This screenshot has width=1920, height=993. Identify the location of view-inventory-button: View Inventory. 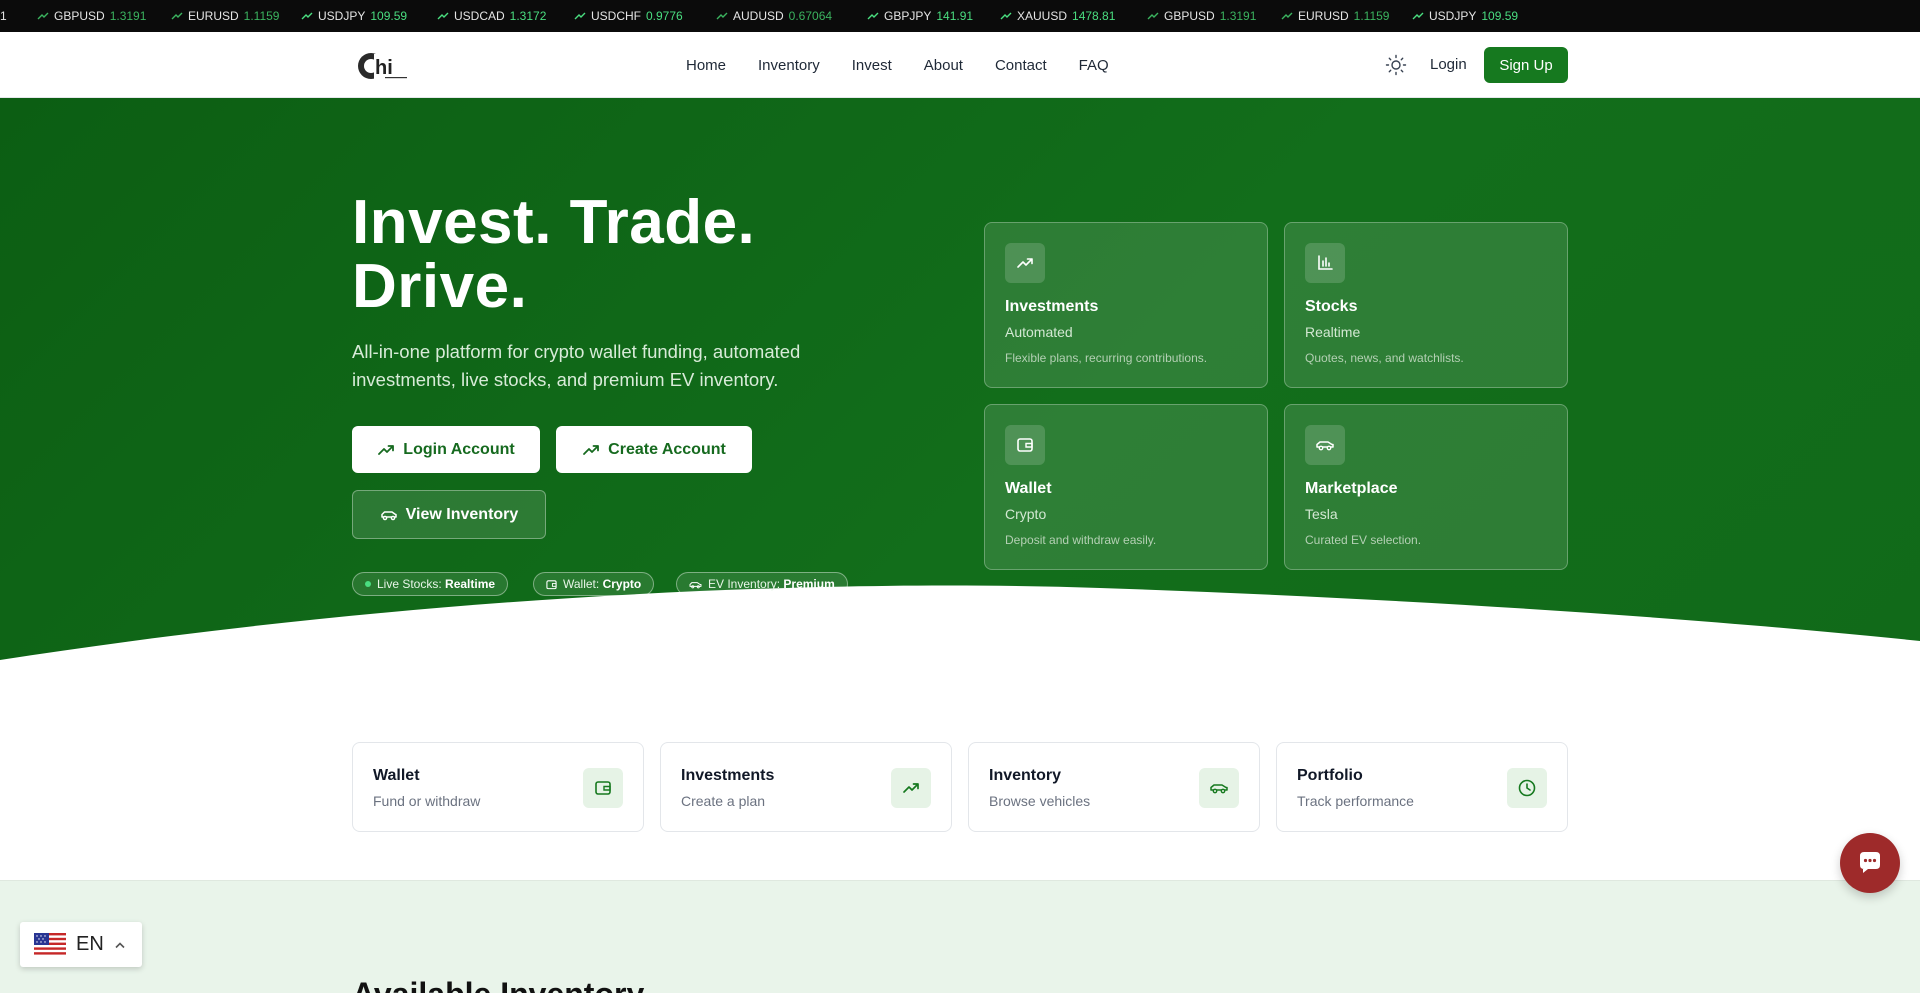
(449, 514).